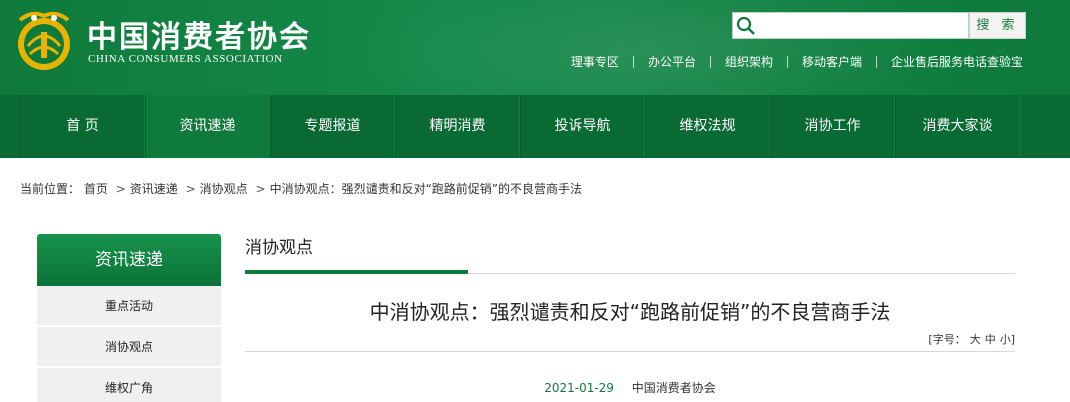 This screenshot has height=402, width=1070. Describe the element at coordinates (673, 388) in the screenshot. I see `article-source: 中国消费者协会` at that location.